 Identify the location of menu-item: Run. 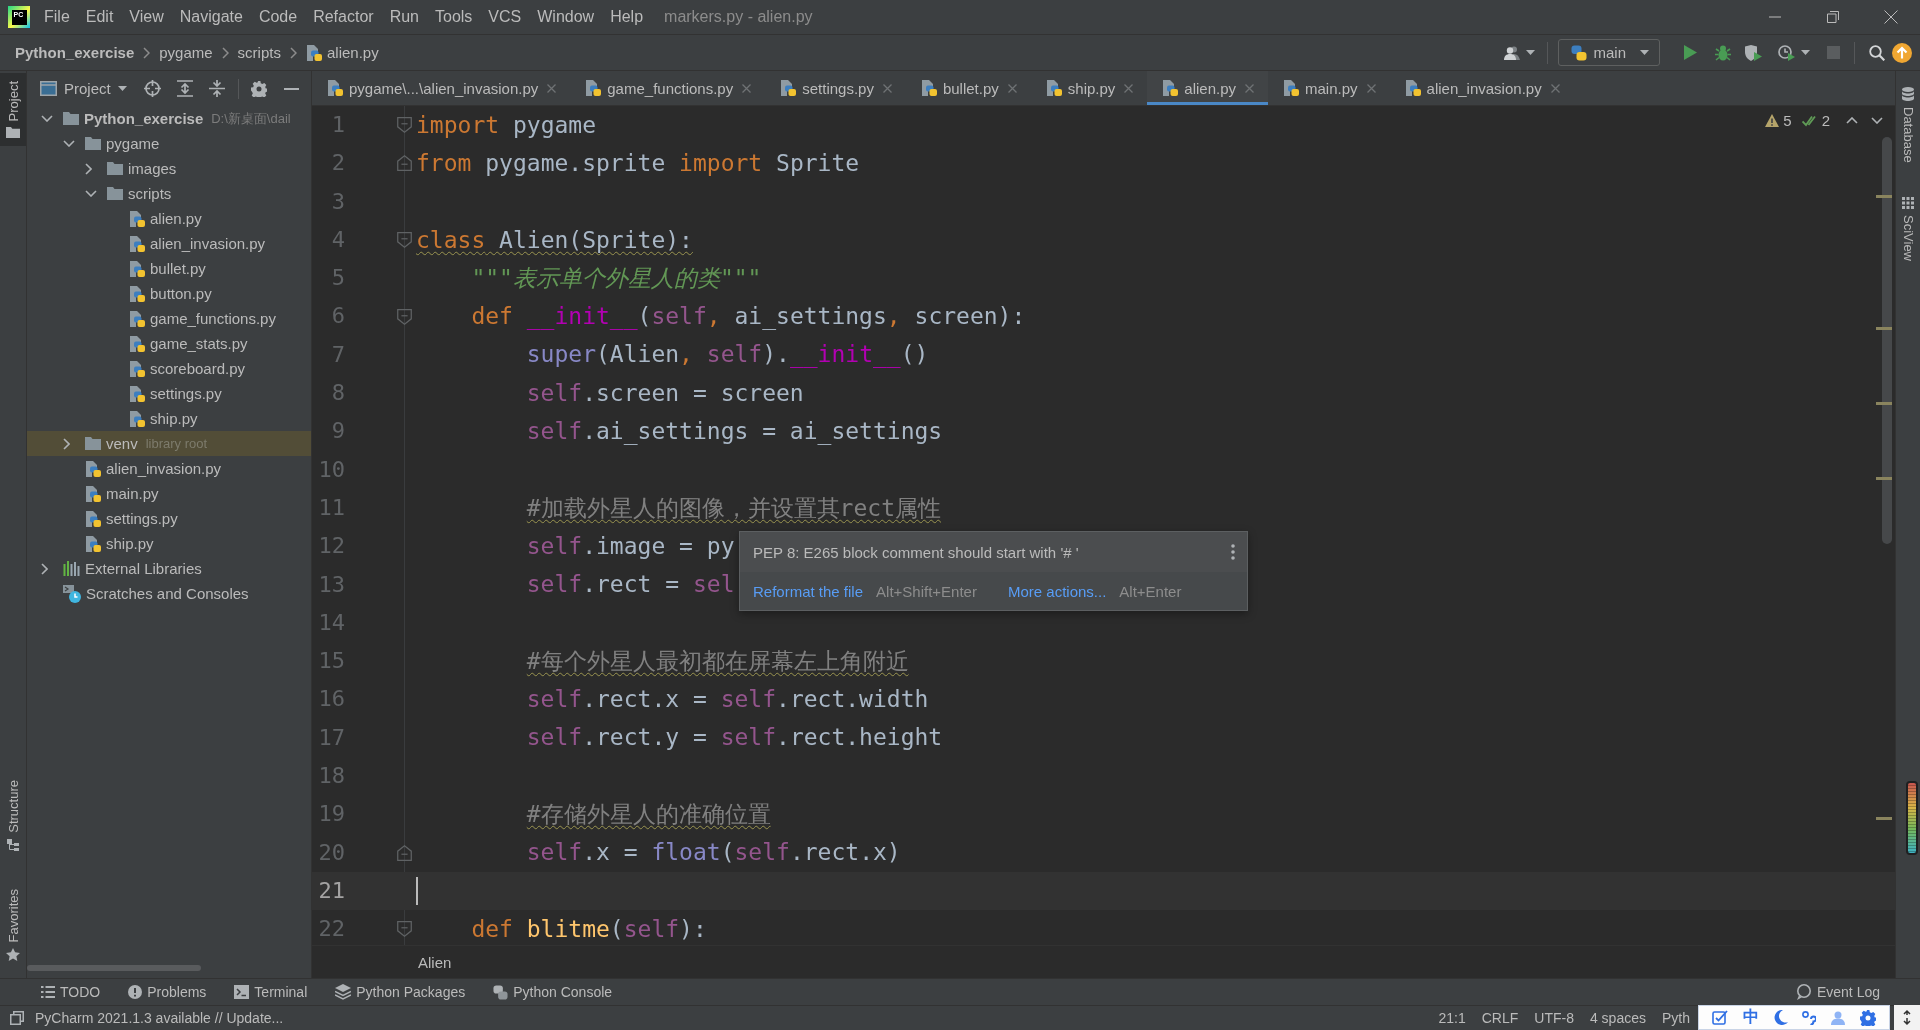
(404, 17).